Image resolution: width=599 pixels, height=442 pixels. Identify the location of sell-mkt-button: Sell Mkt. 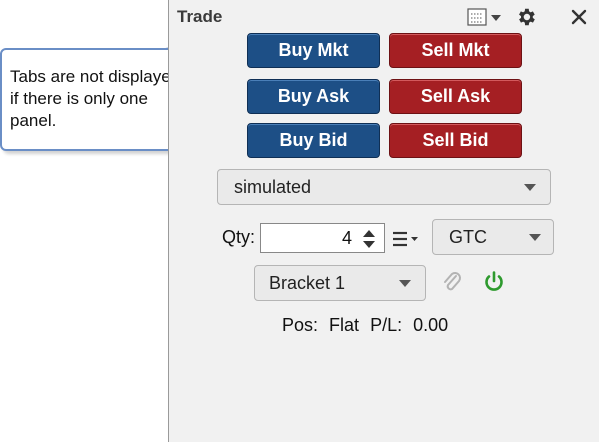
(455, 50).